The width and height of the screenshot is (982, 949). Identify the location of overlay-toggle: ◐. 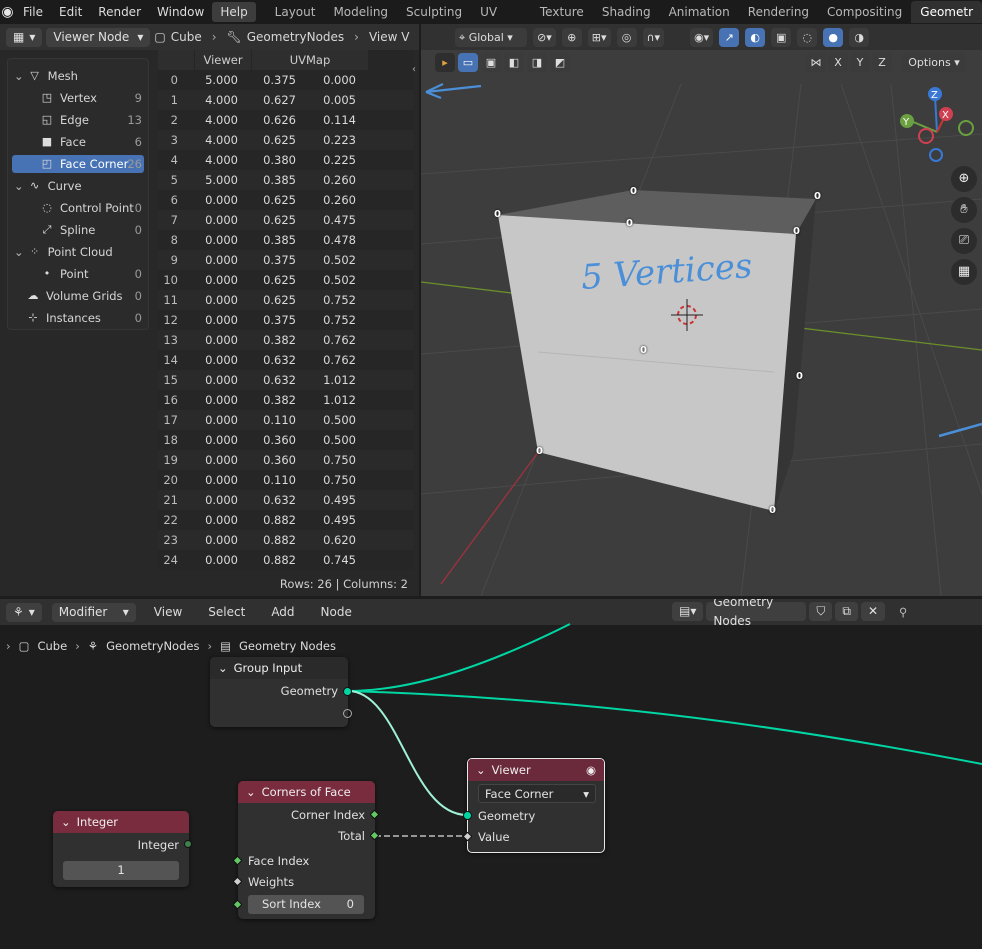
(755, 37).